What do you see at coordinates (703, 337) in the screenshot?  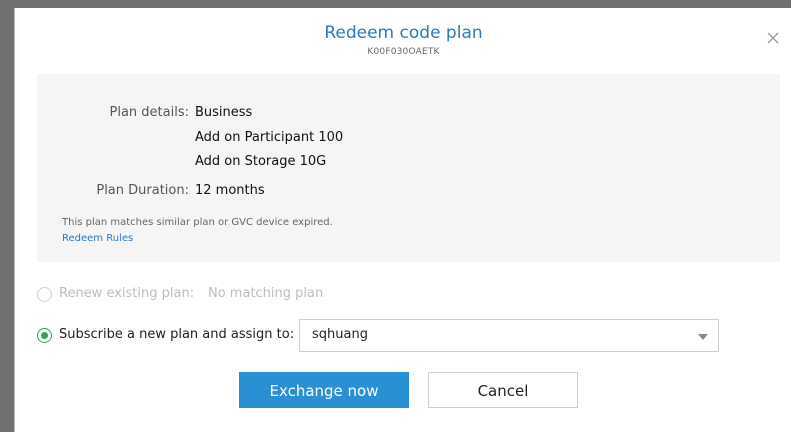 I see `chevron-down-icon` at bounding box center [703, 337].